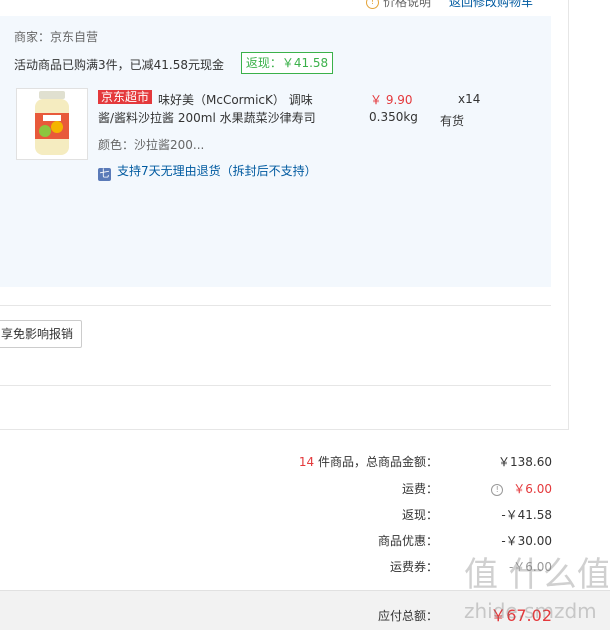  I want to click on product-thumbnail, so click(52, 124).